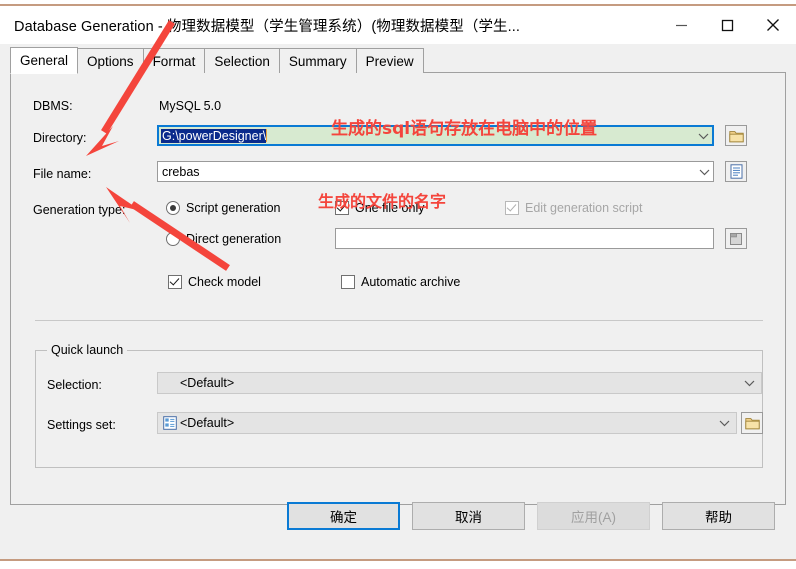 The height and width of the screenshot is (569, 796). I want to click on selection-value: <Default>, so click(207, 383).